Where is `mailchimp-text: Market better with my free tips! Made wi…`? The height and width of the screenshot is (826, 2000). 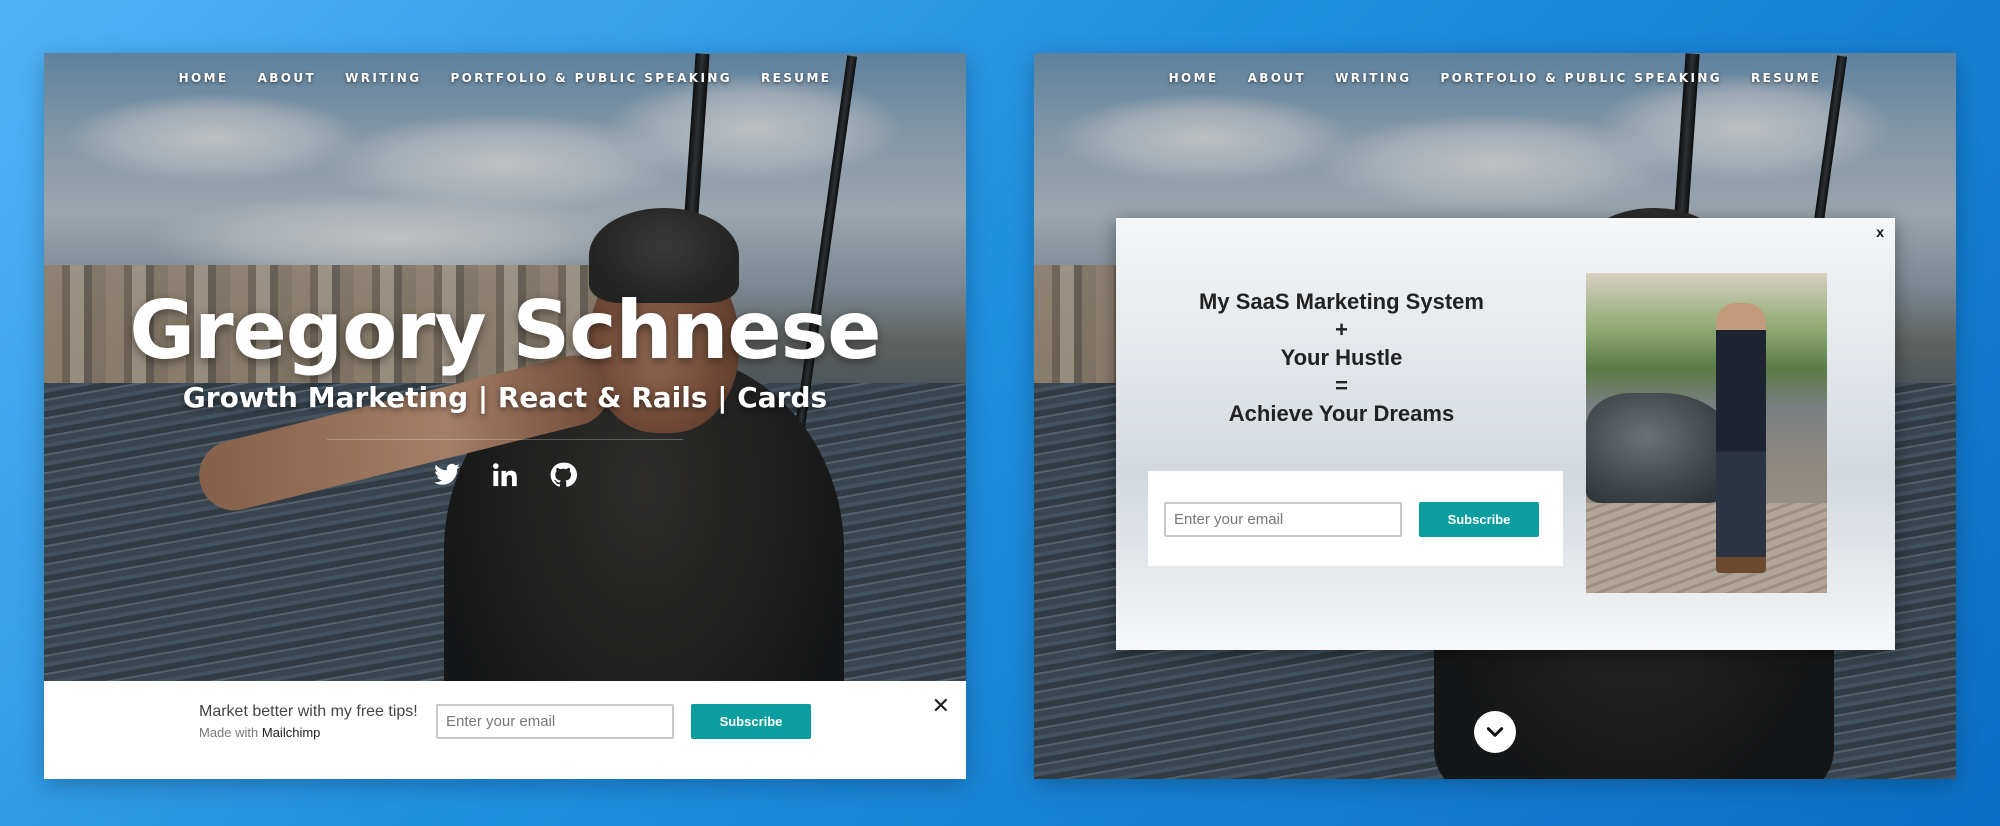 mailchimp-text: Market better with my free tips! Made wi… is located at coordinates (308, 721).